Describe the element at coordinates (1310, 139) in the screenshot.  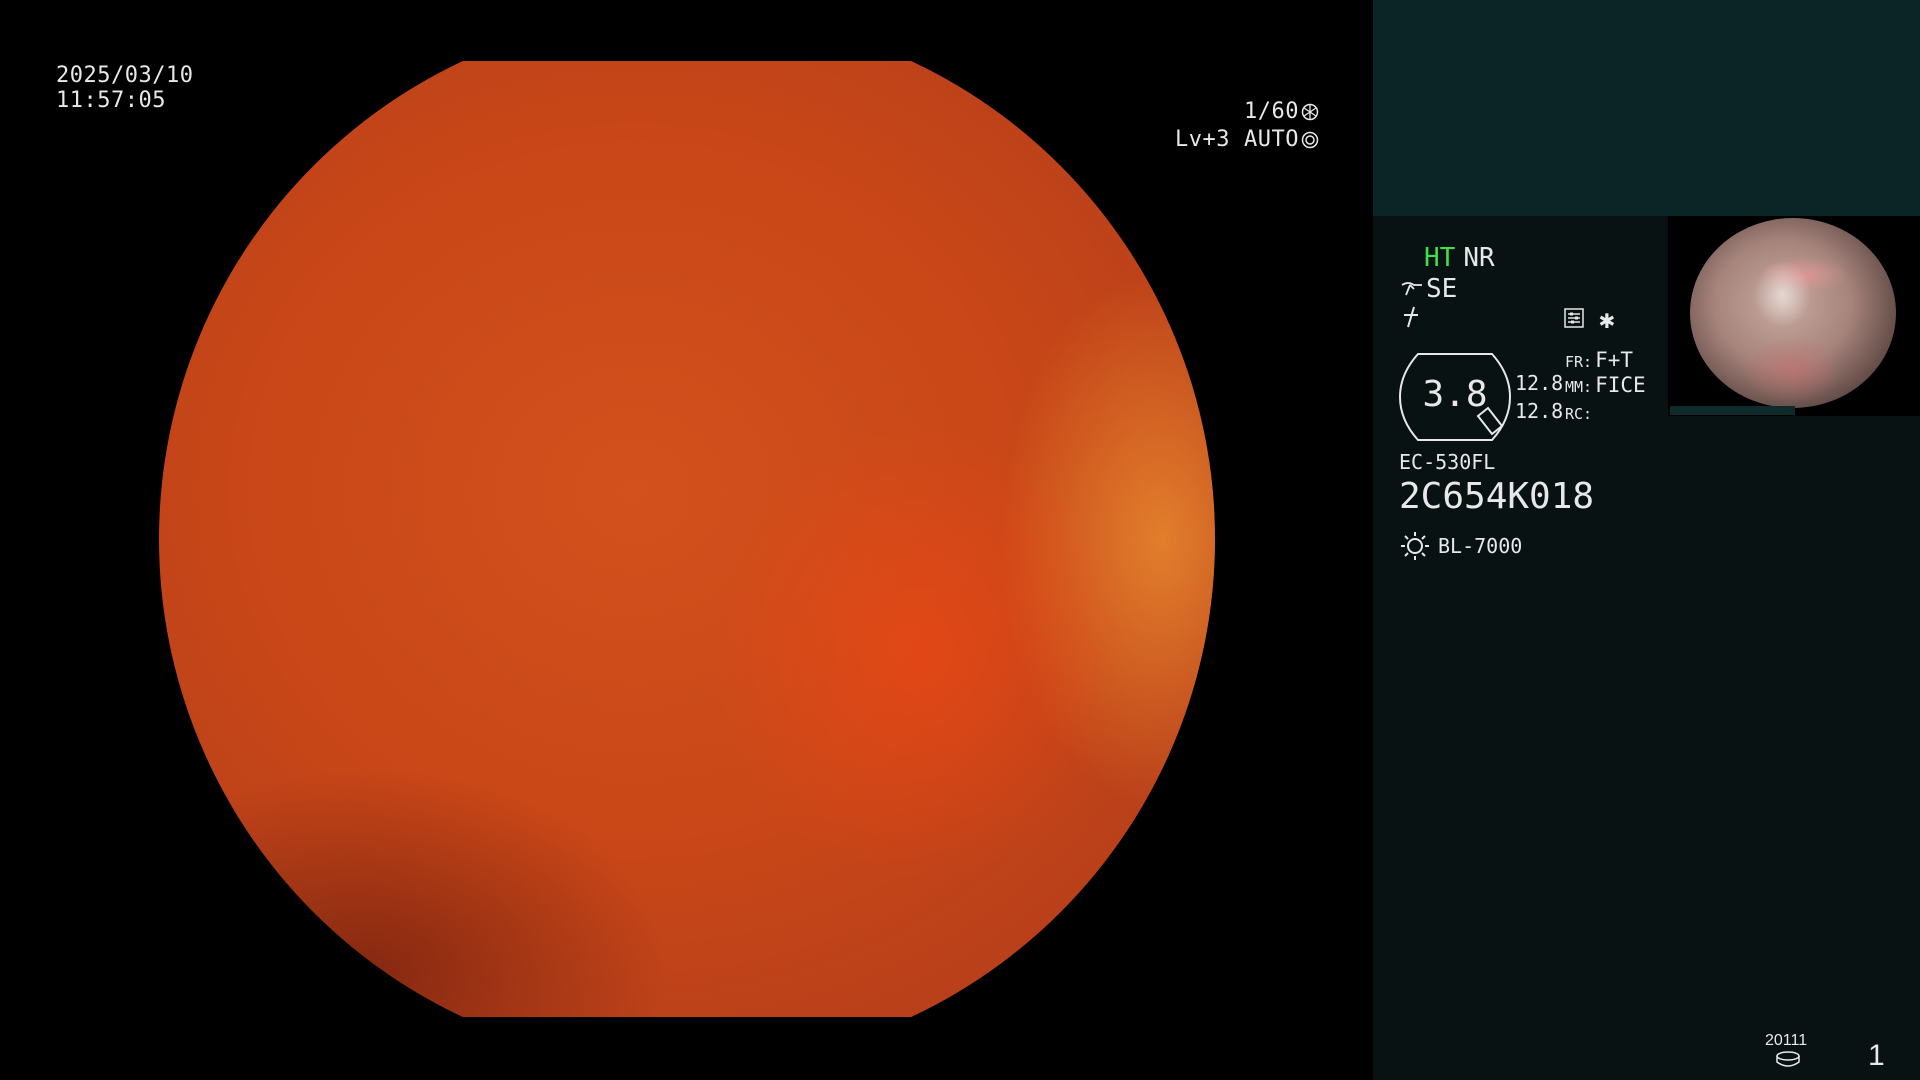
I see `iris-icon` at that location.